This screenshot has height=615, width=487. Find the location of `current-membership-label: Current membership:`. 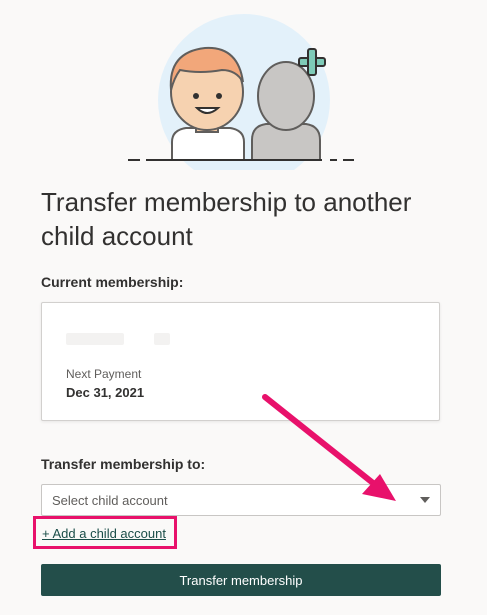

current-membership-label: Current membership: is located at coordinates (112, 282).